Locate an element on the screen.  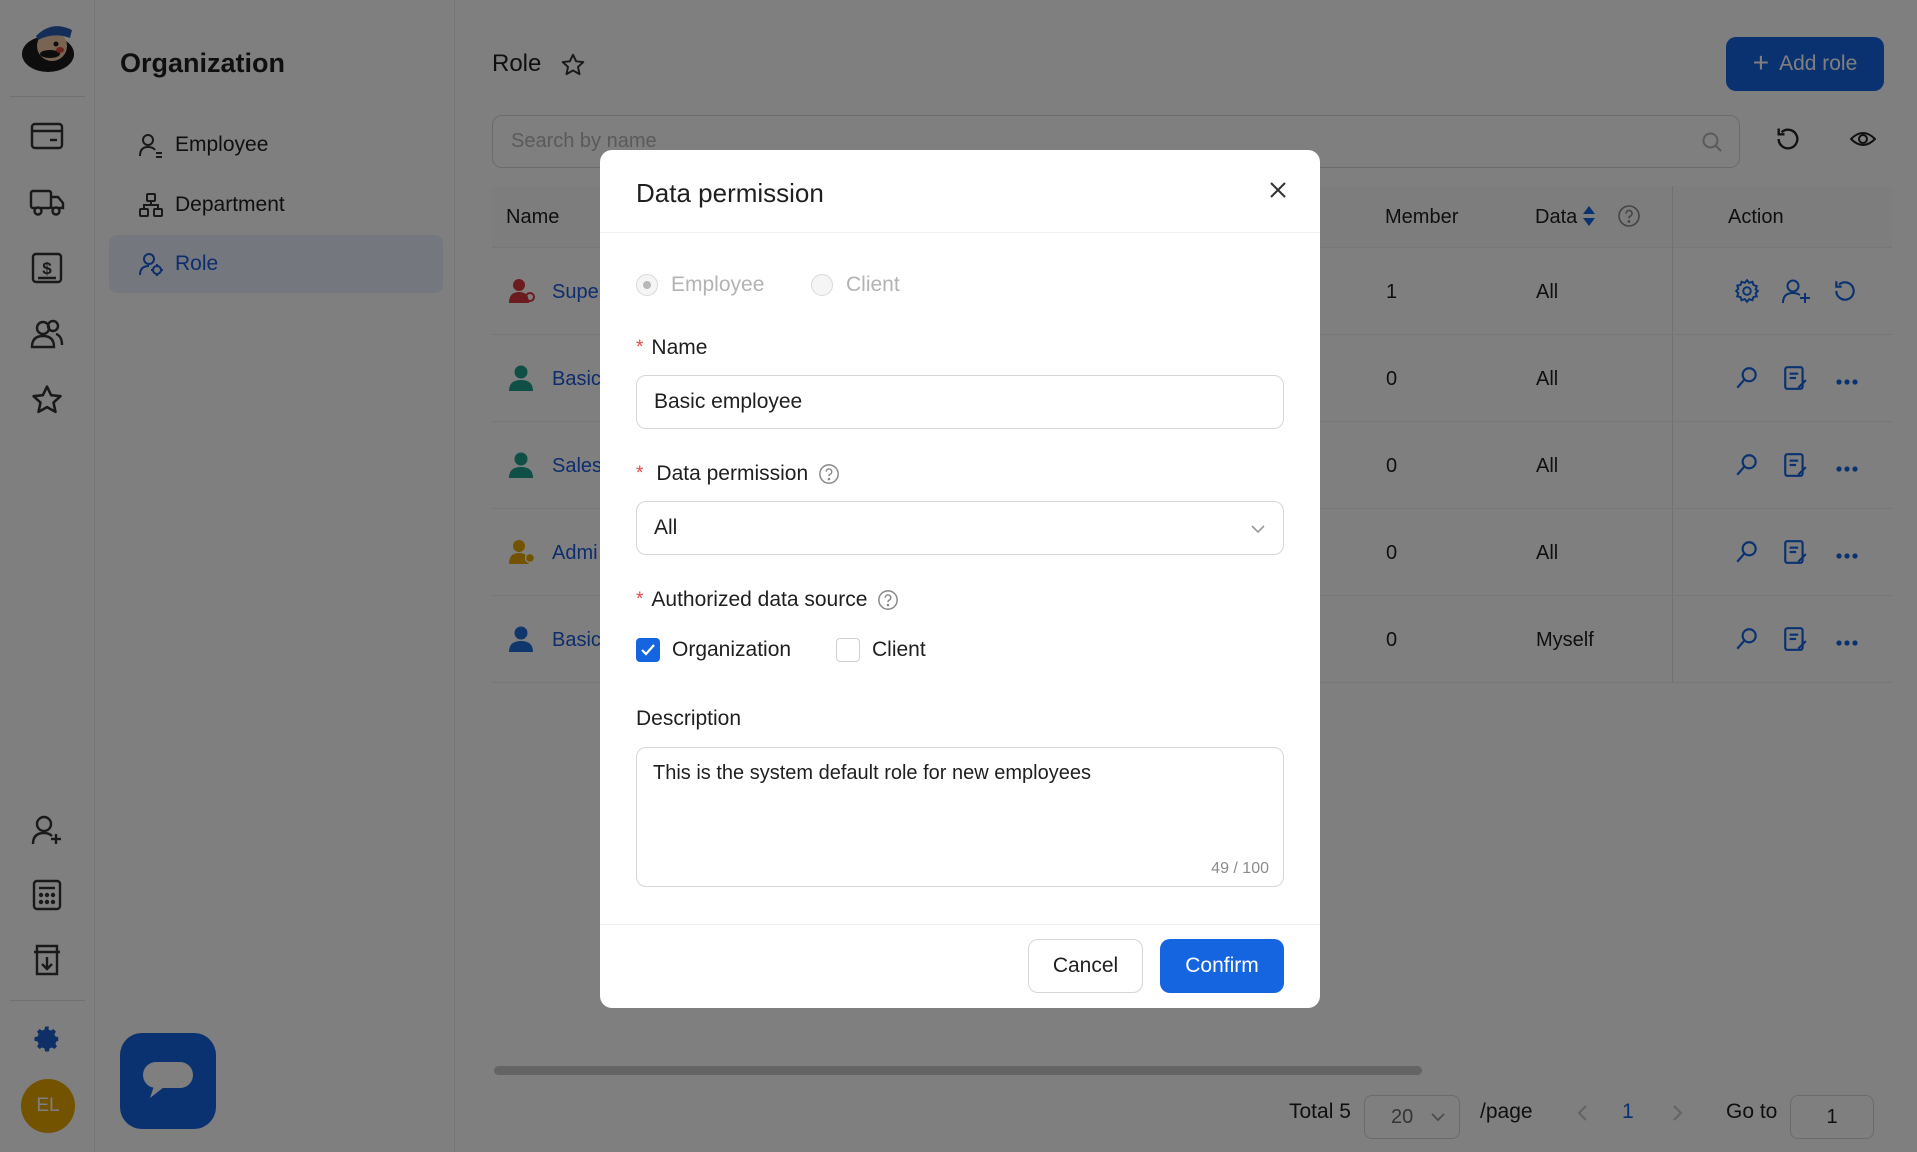
name-label: * Name is located at coordinates (671, 348).